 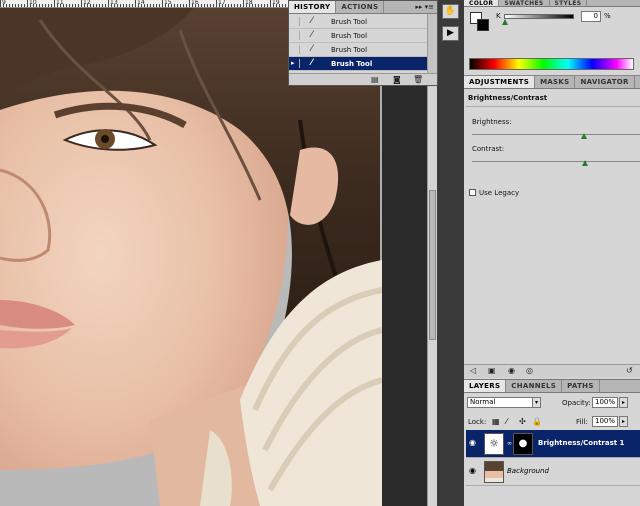 What do you see at coordinates (498, 16) in the screenshot?
I see `k-channel-label: K` at bounding box center [498, 16].